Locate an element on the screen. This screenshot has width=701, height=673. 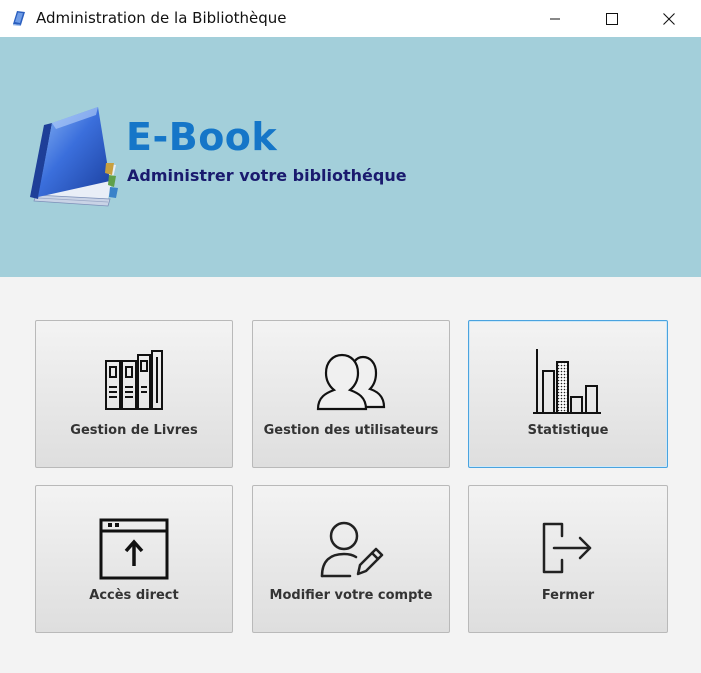
users-icon is located at coordinates (351, 382).